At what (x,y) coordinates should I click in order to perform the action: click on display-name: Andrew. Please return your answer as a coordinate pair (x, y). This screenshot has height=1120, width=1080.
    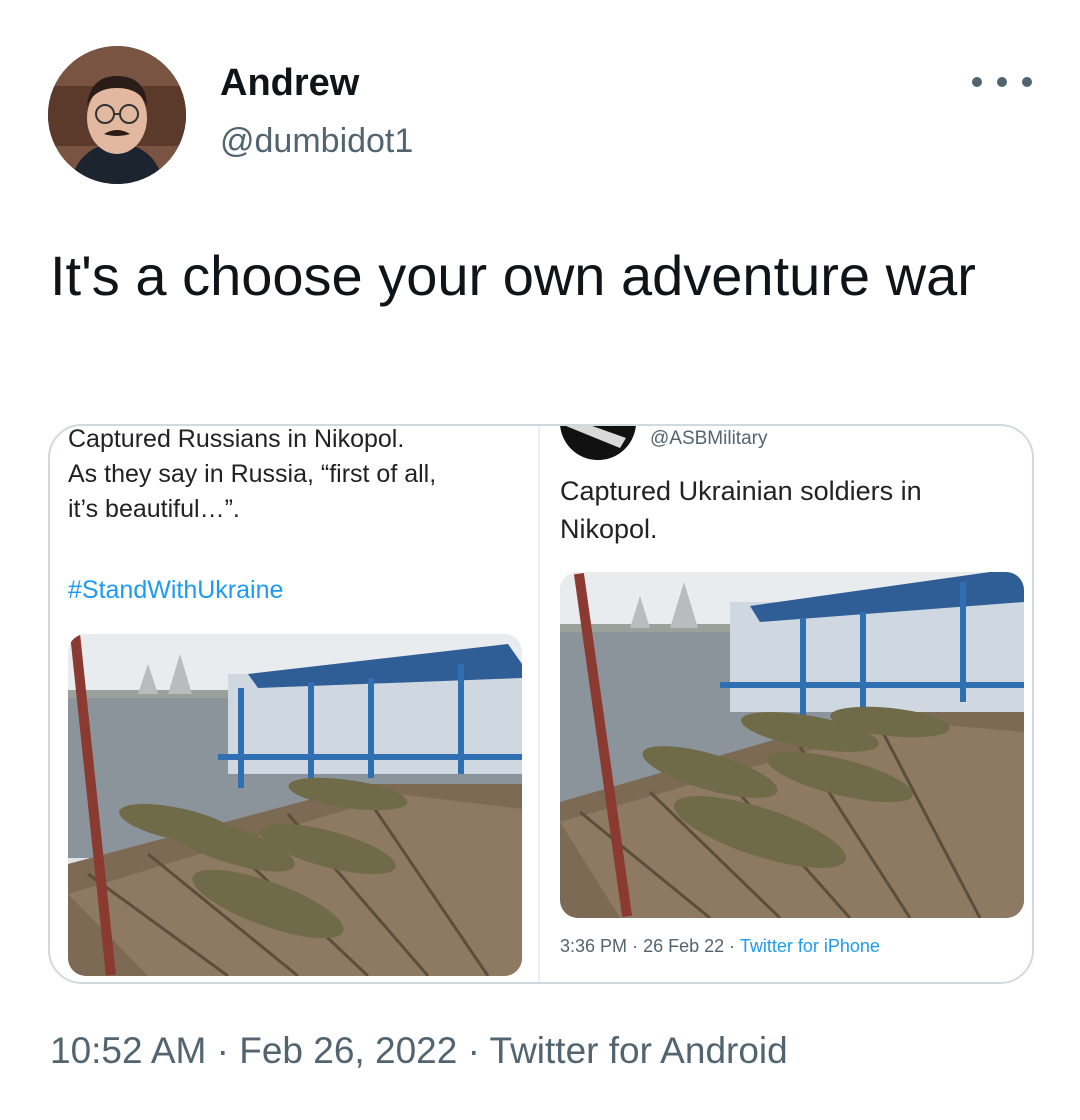
    Looking at the image, I should click on (289, 83).